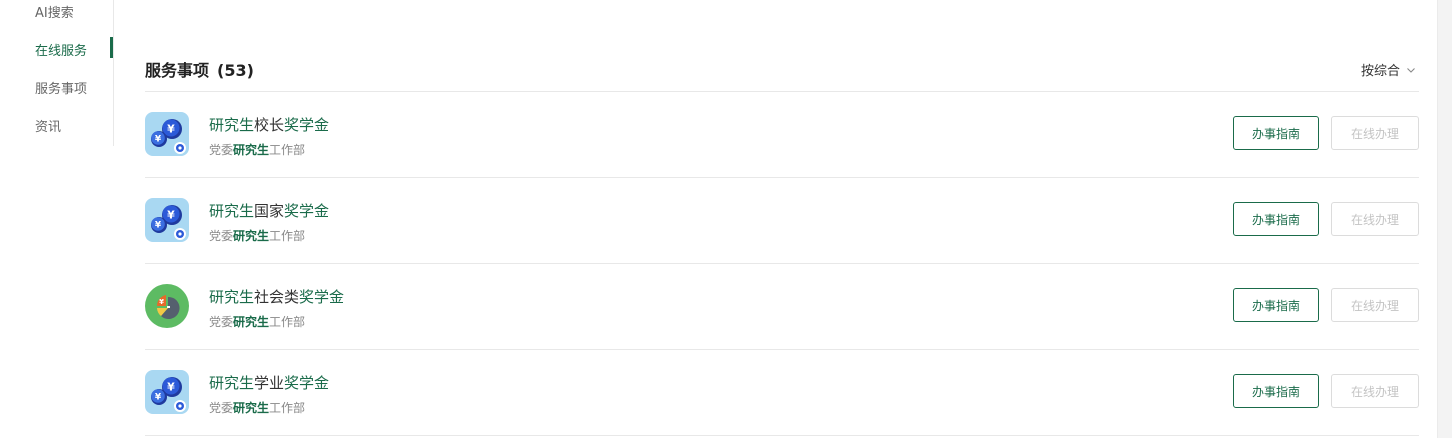 This screenshot has height=438, width=1452. I want to click on sidebar-item-news: 资讯, so click(48, 125).